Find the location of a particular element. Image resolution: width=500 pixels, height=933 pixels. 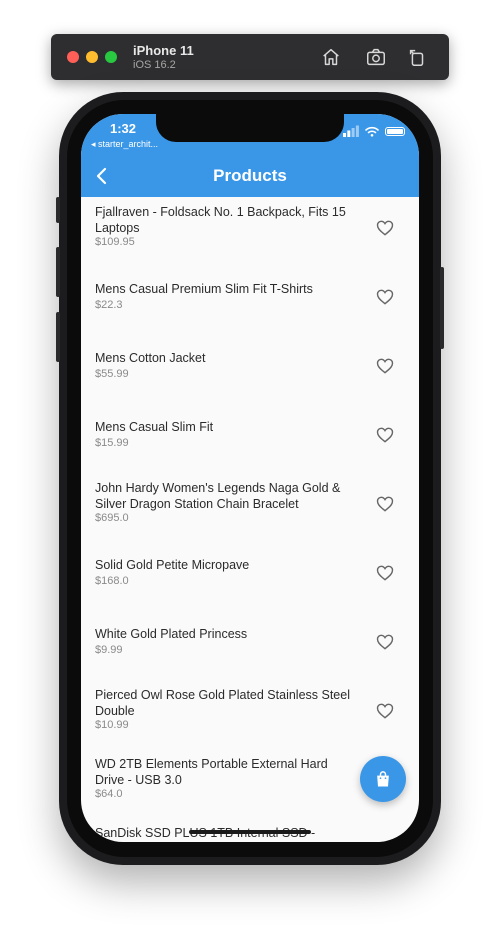

rotate-icon is located at coordinates (416, 57).